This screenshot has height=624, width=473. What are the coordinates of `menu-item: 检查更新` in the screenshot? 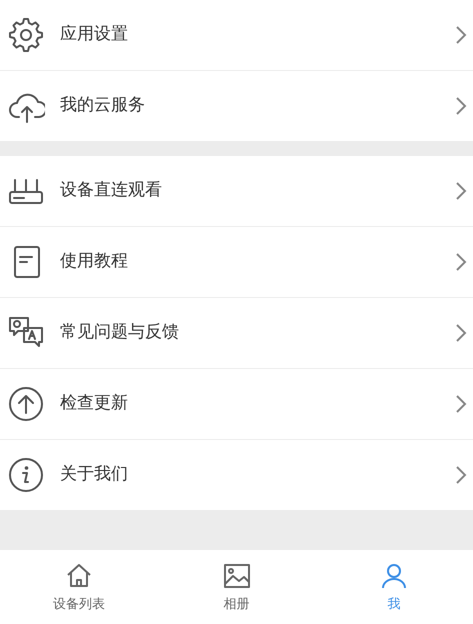 It's located at (236, 404).